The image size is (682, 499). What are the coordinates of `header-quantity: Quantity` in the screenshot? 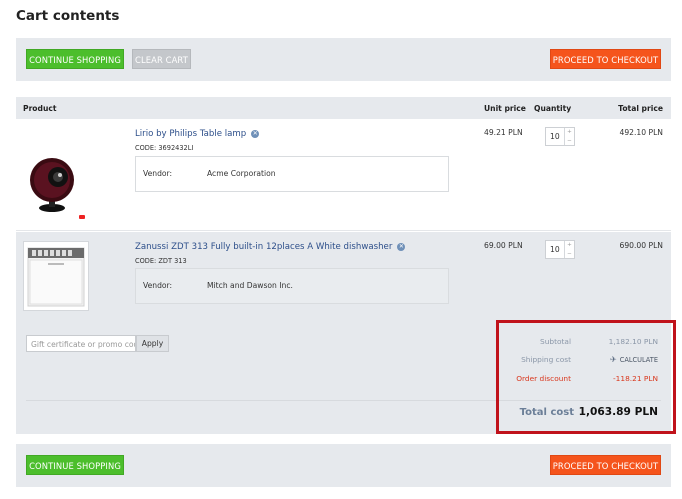 It's located at (553, 108).